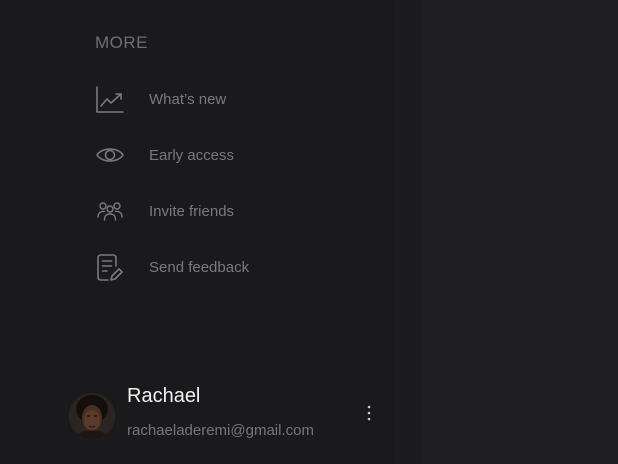  I want to click on sidebar-item-send-feedback: Send feedback, so click(220, 267).